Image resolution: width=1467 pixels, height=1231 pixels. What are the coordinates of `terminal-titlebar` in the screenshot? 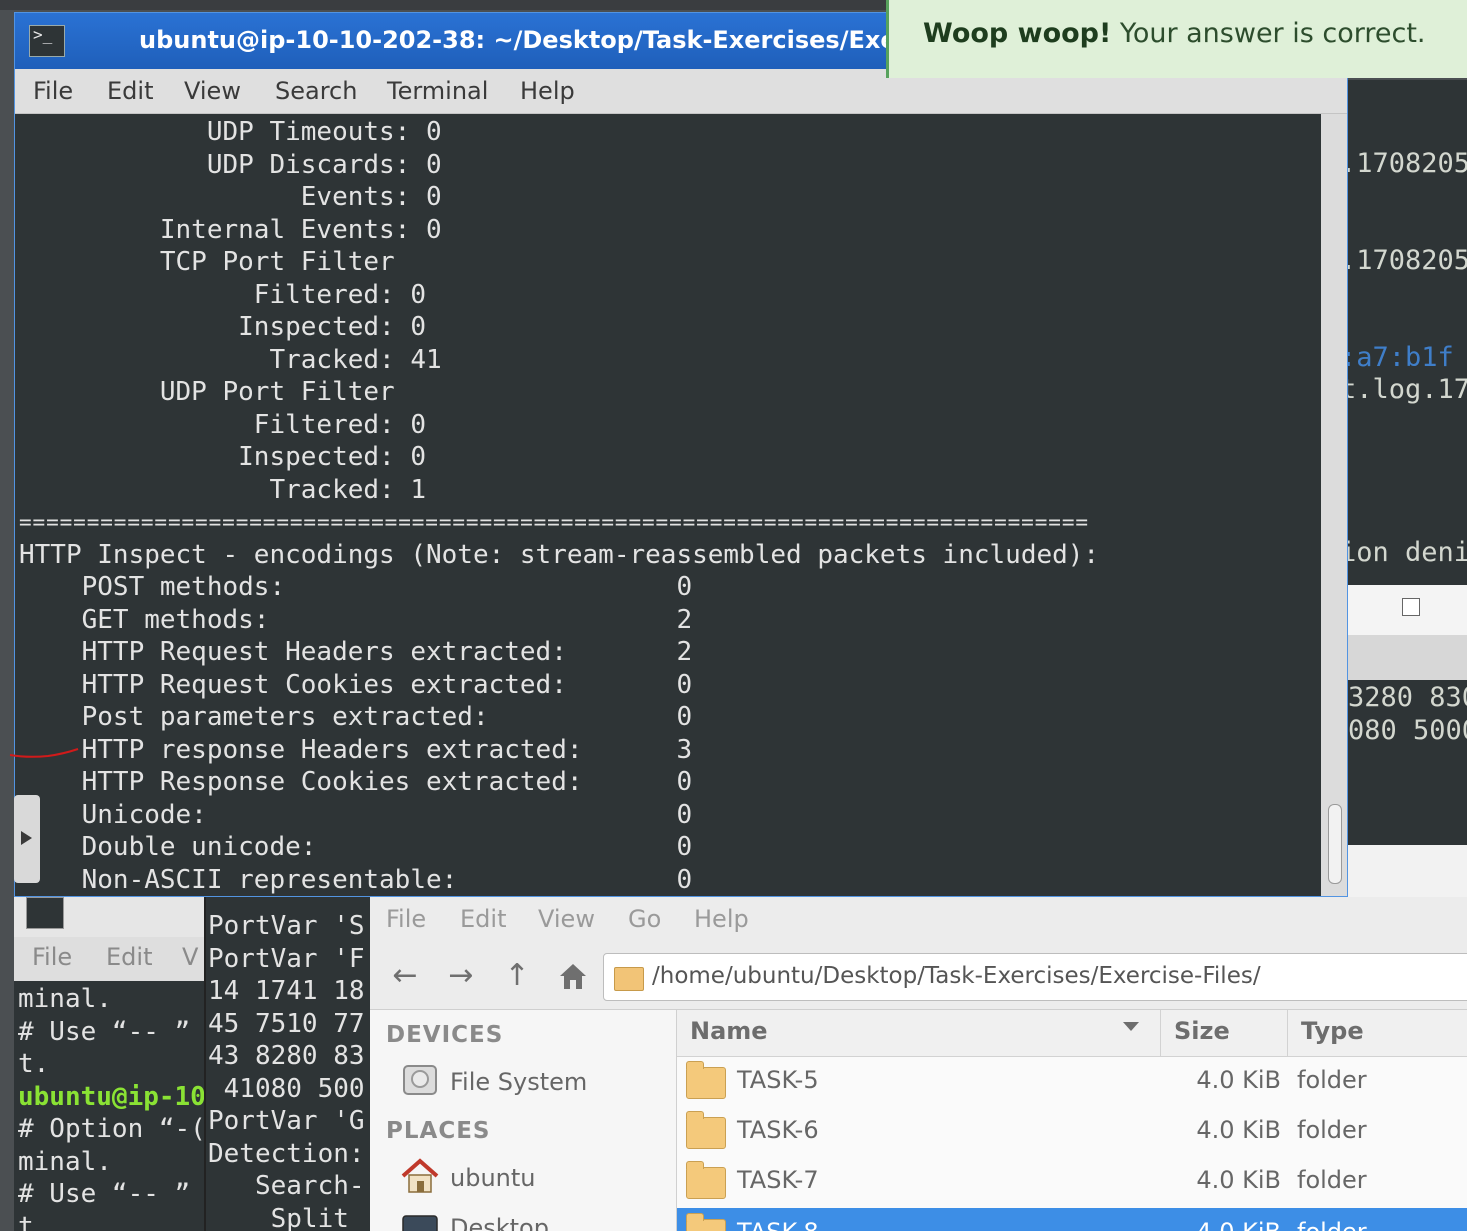 It's located at (109, 917).